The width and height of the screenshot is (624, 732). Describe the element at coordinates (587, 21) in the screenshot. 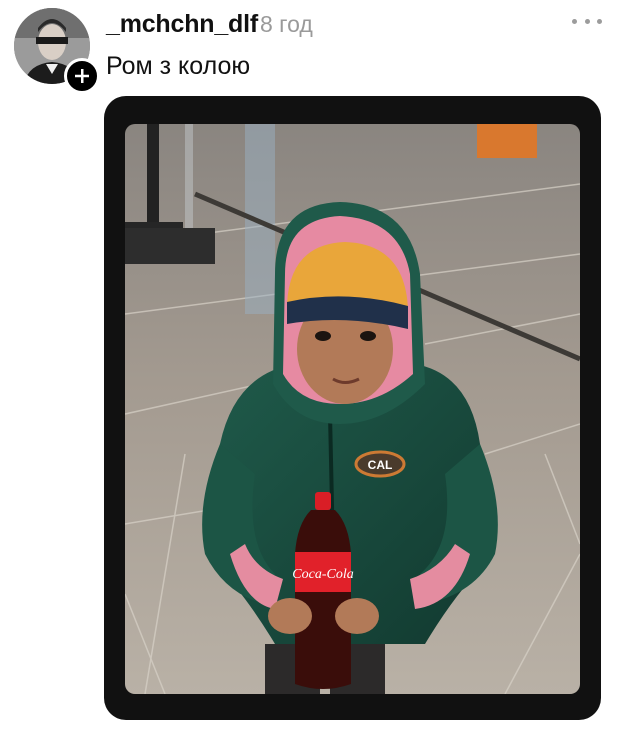

I see `more-dots-icon` at that location.